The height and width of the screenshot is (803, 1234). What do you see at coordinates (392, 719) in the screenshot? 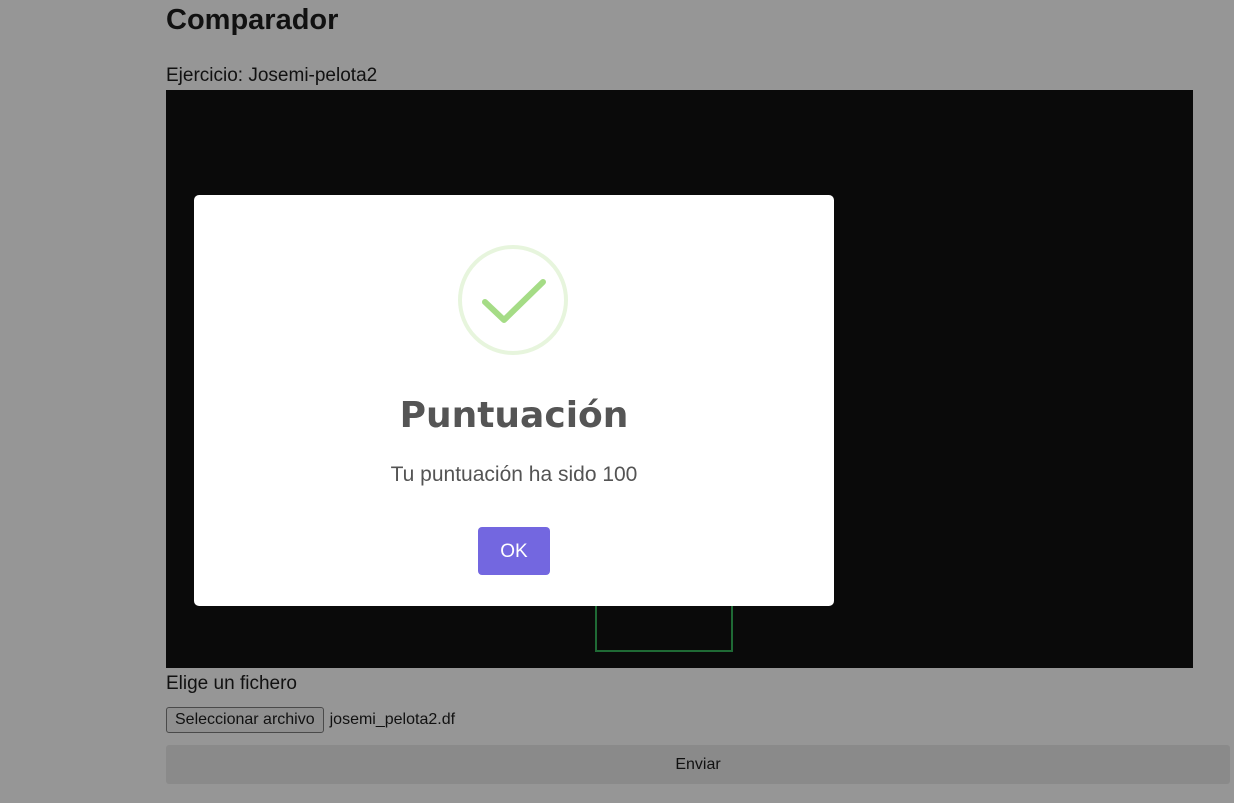
I see `selected-file-name: josemi_pelota2.df` at bounding box center [392, 719].